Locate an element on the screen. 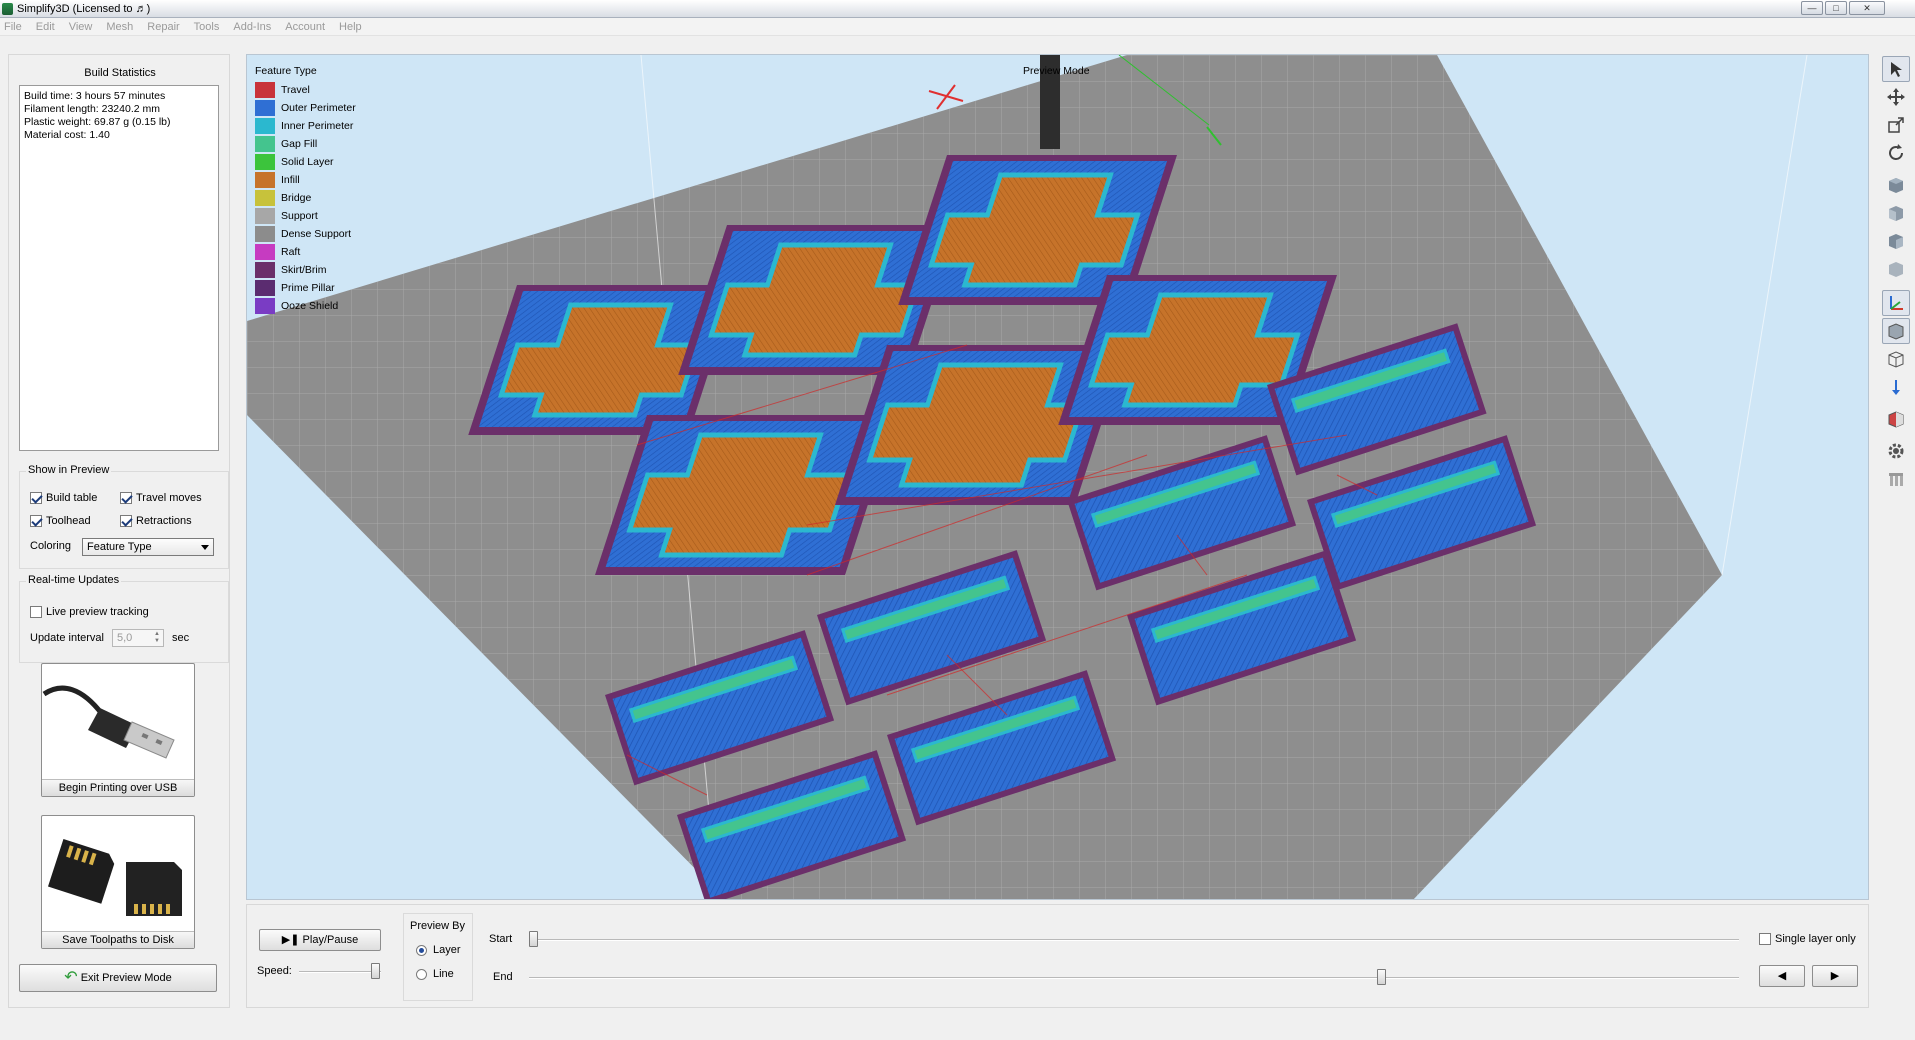 The height and width of the screenshot is (1040, 1915). travel-moves-checkbox is located at coordinates (126, 498).